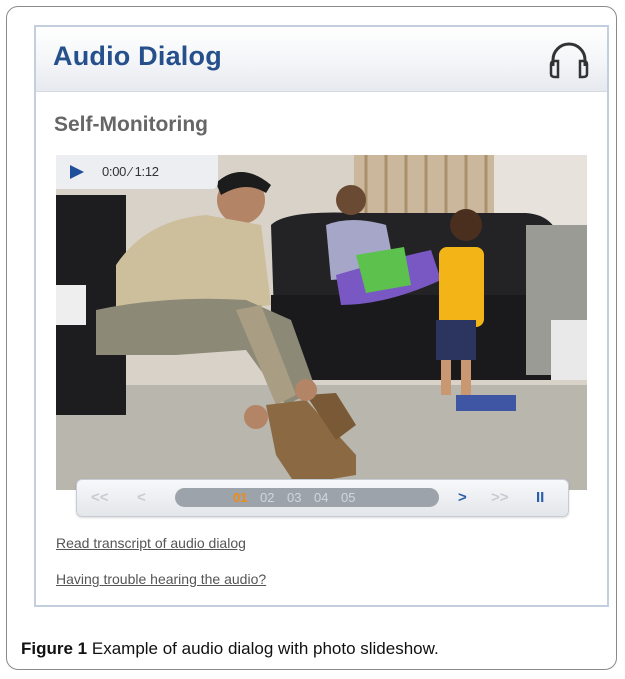 This screenshot has height=679, width=625. Describe the element at coordinates (77, 172) in the screenshot. I see `play-icon` at that location.